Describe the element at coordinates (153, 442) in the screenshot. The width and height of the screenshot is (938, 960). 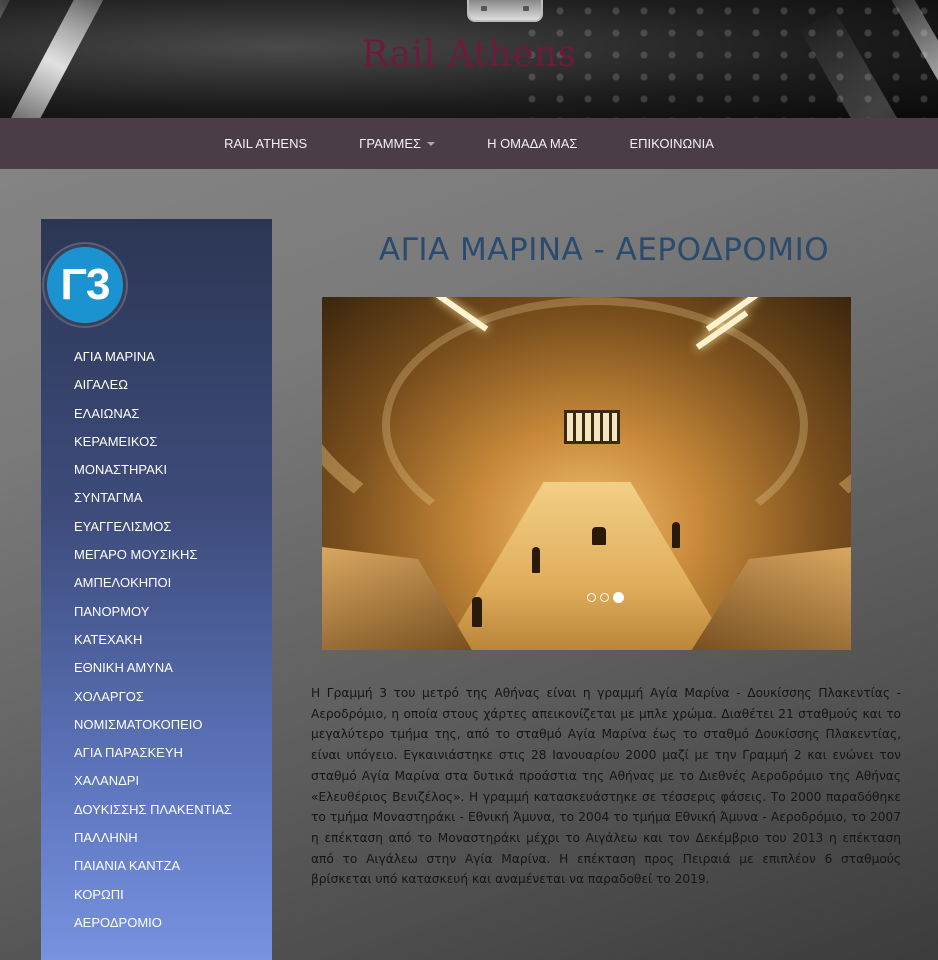
I see `station-link: ΚΕΡΑΜΕΙΚΟΣ` at that location.